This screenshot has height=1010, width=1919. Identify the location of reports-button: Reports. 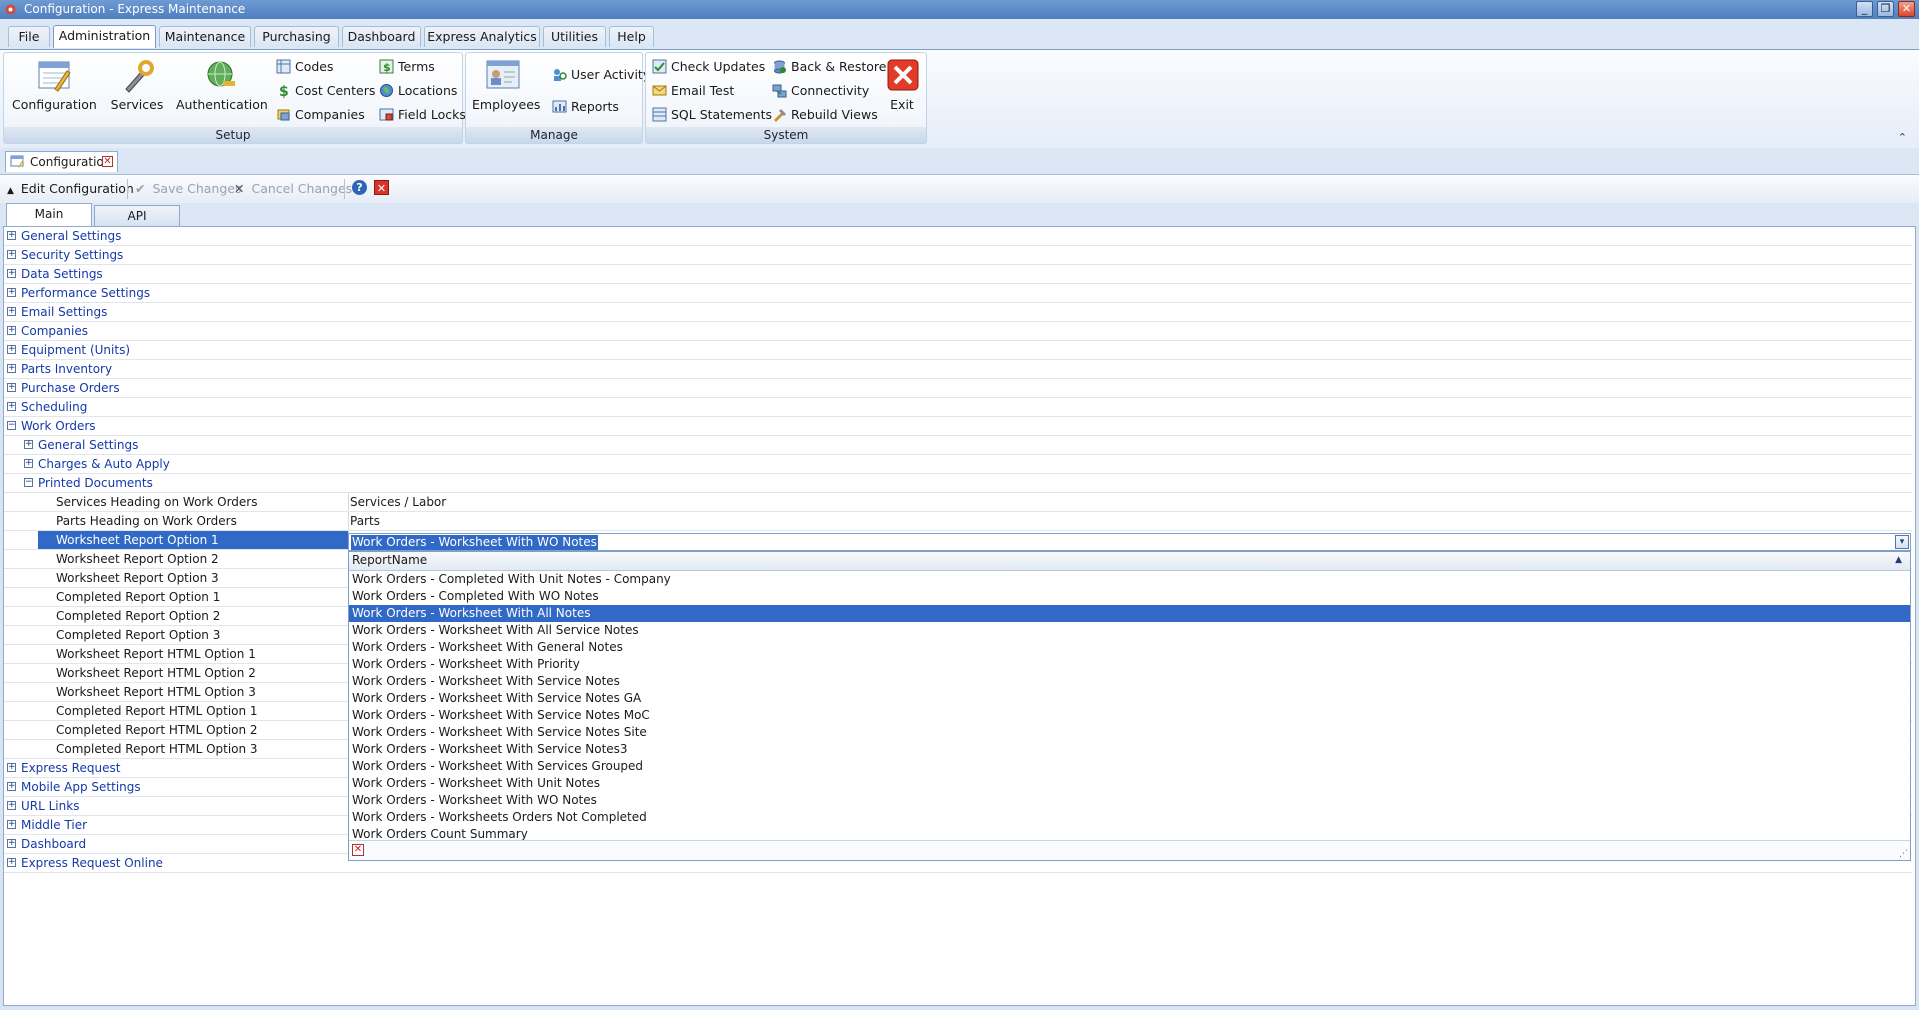
(585, 106).